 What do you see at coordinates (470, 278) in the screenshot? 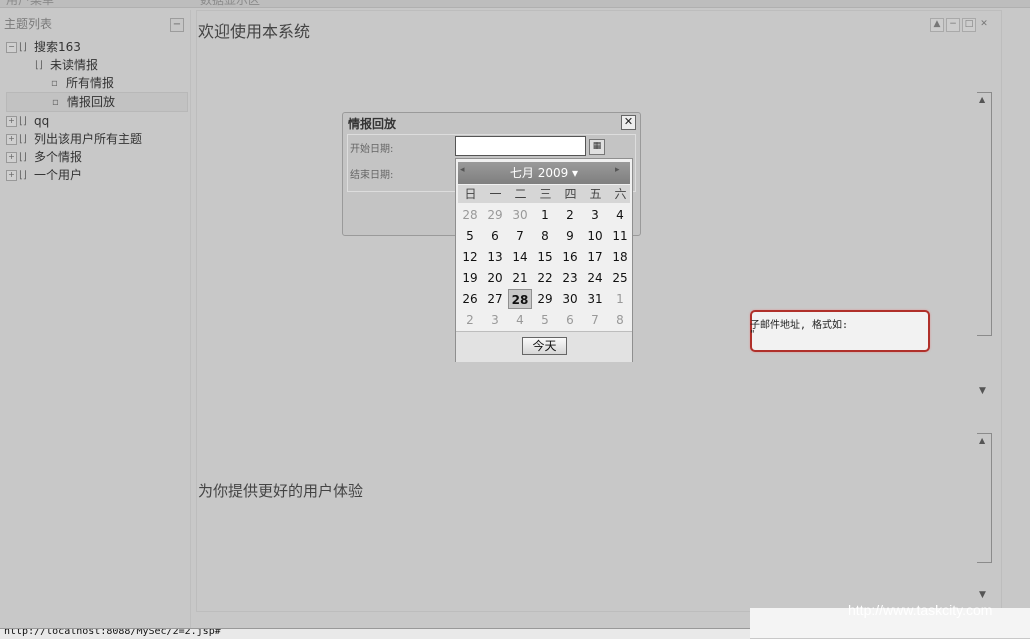
I see `calendar-day: 19` at bounding box center [470, 278].